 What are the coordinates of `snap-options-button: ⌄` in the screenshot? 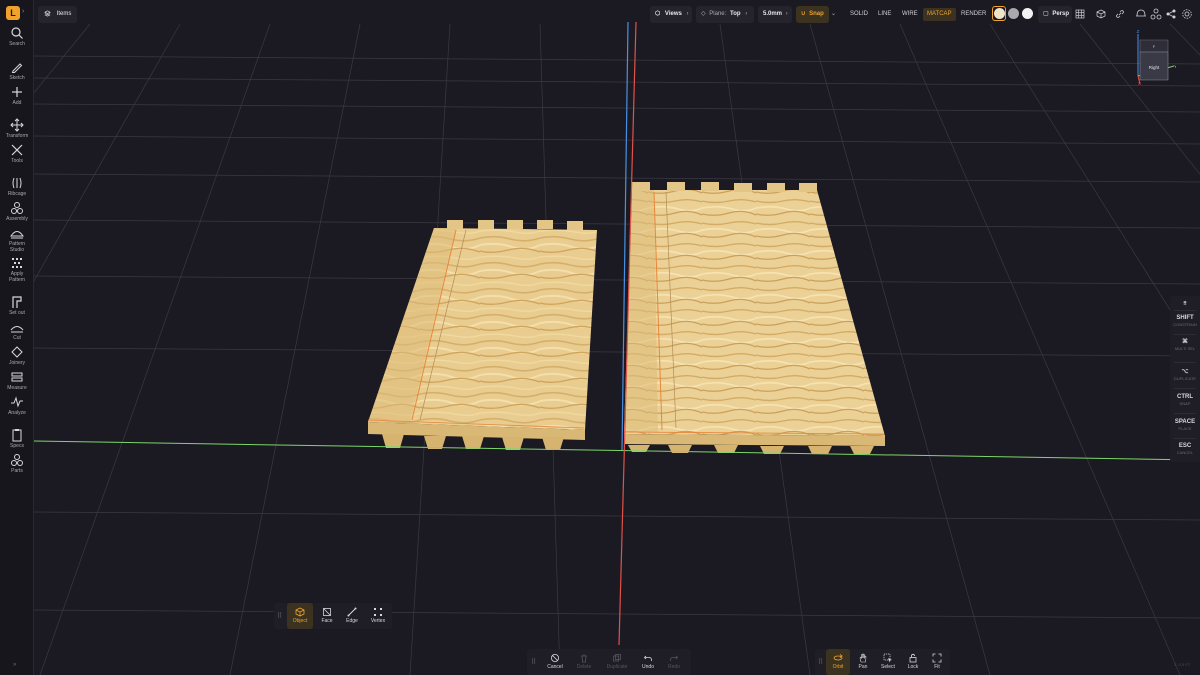 It's located at (836, 14).